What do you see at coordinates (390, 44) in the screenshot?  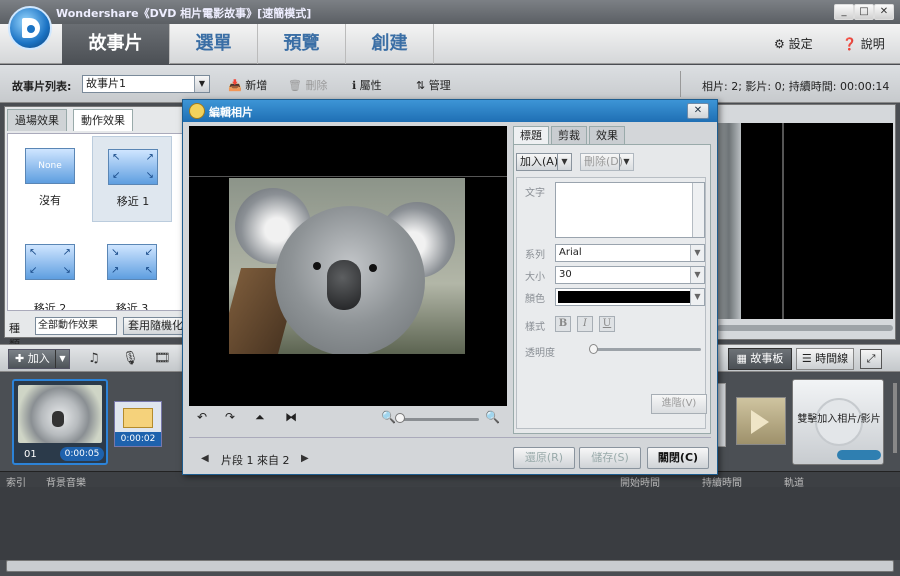 I see `tab-create: 創建` at bounding box center [390, 44].